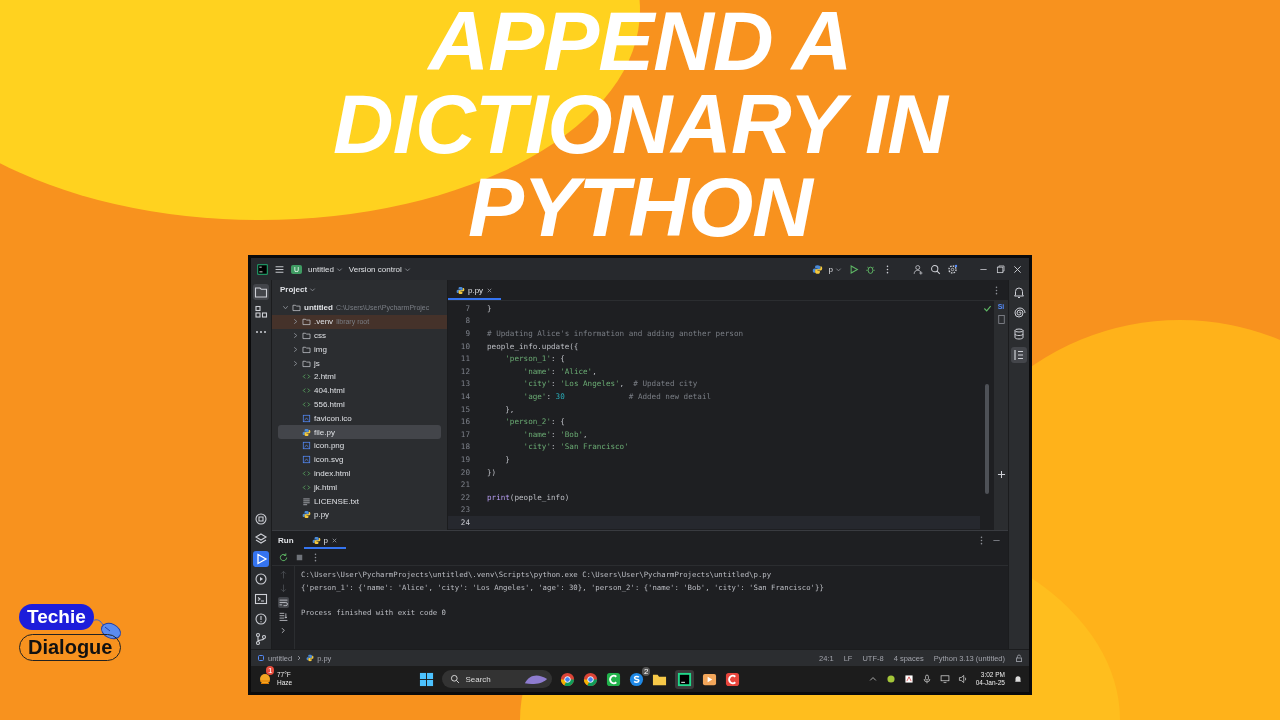 Image resolution: width=1280 pixels, height=720 pixels. I want to click on text-file-icon, so click(306, 501).